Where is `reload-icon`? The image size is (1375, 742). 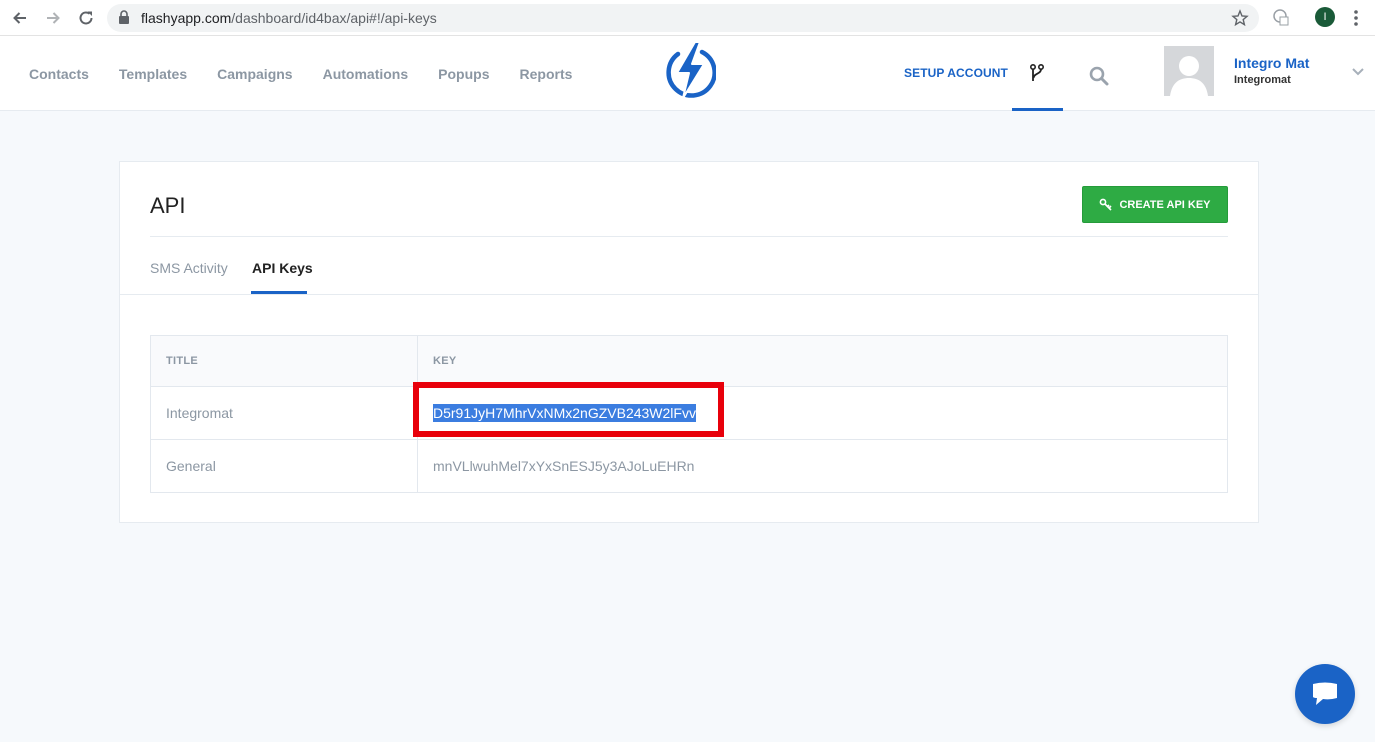
reload-icon is located at coordinates (86, 18).